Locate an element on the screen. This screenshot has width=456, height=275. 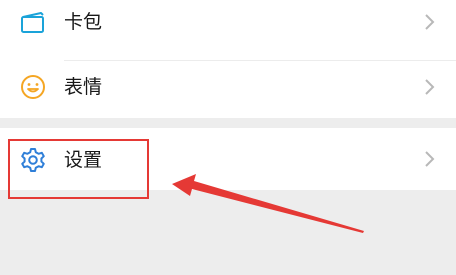
arrow-annotation-icon is located at coordinates (268, 203).